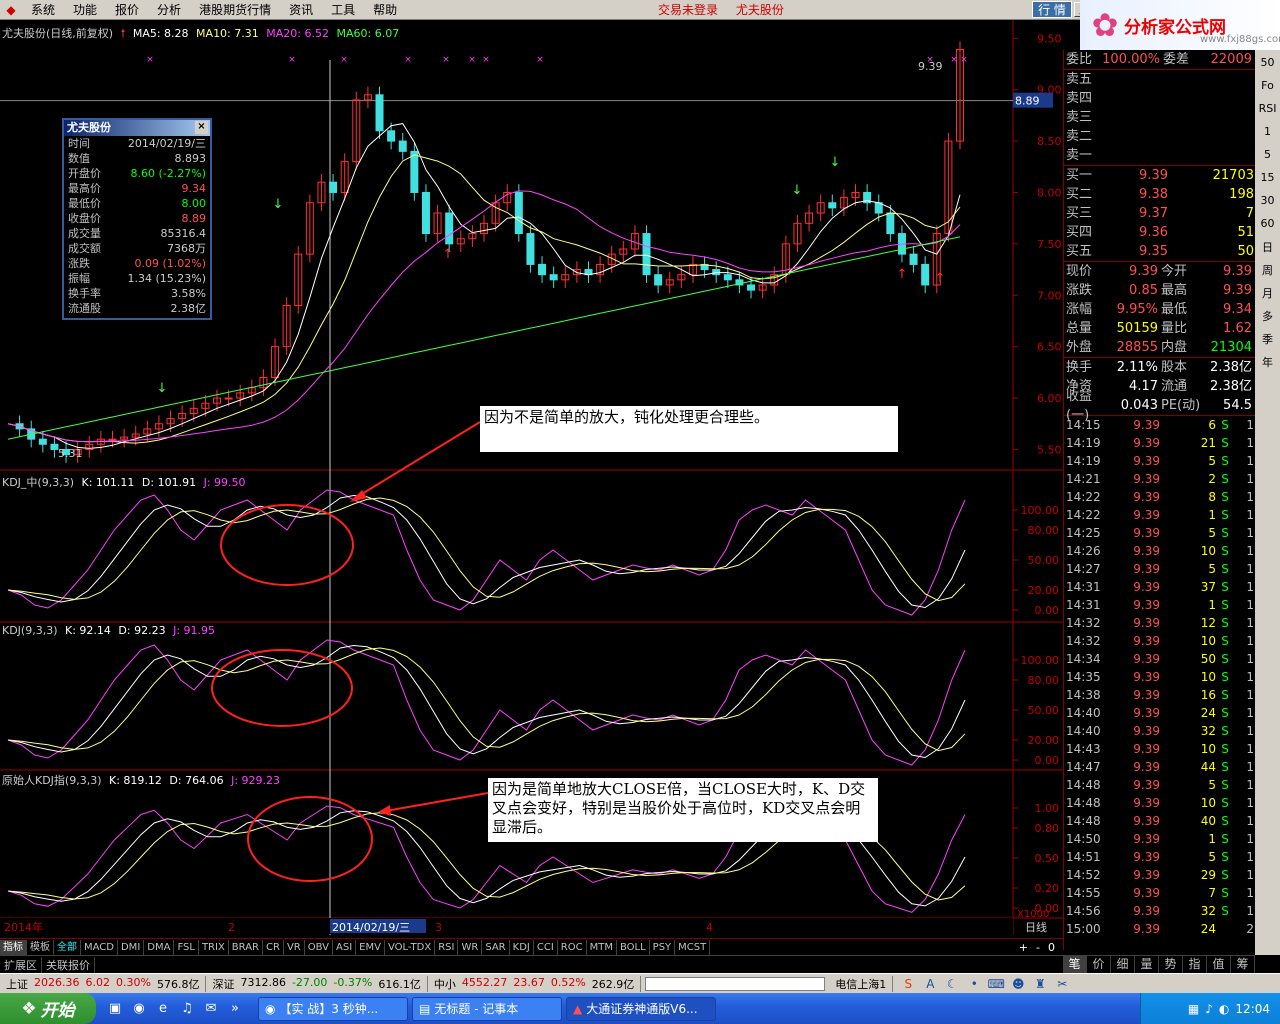 This screenshot has width=1280, height=1024. I want to click on chat-icon: ✉, so click(211, 1009).